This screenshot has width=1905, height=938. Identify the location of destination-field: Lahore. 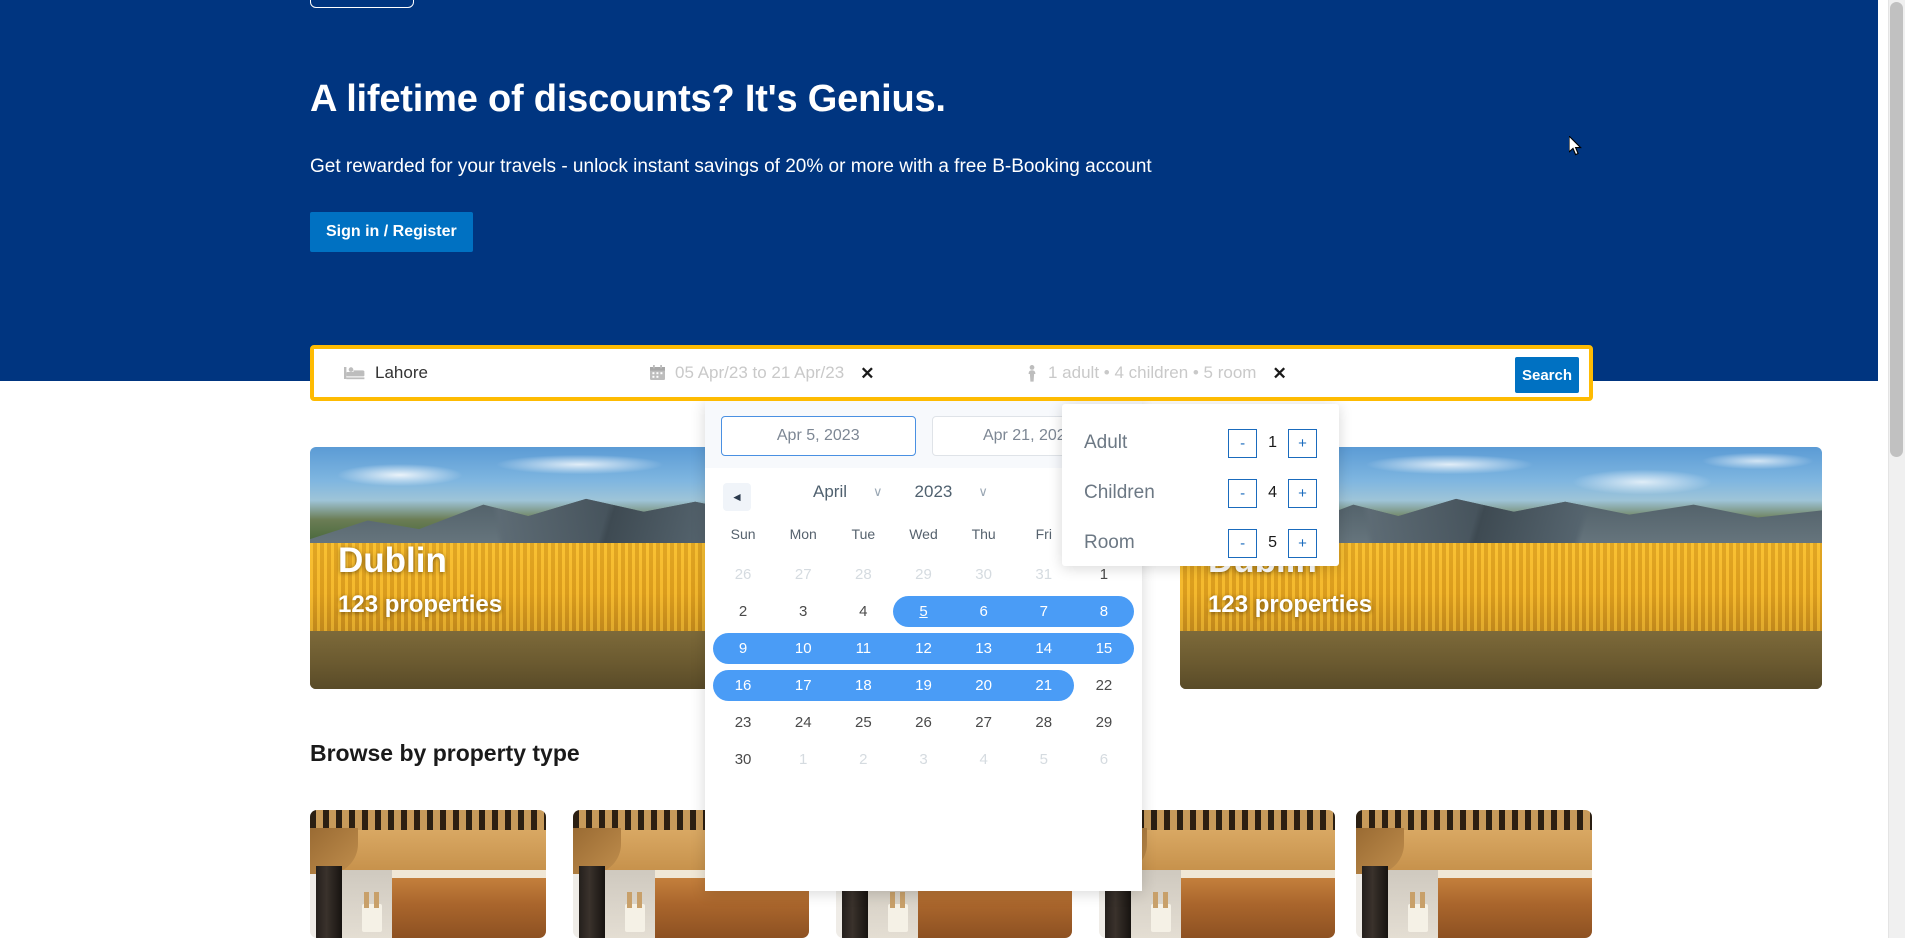
(482, 373).